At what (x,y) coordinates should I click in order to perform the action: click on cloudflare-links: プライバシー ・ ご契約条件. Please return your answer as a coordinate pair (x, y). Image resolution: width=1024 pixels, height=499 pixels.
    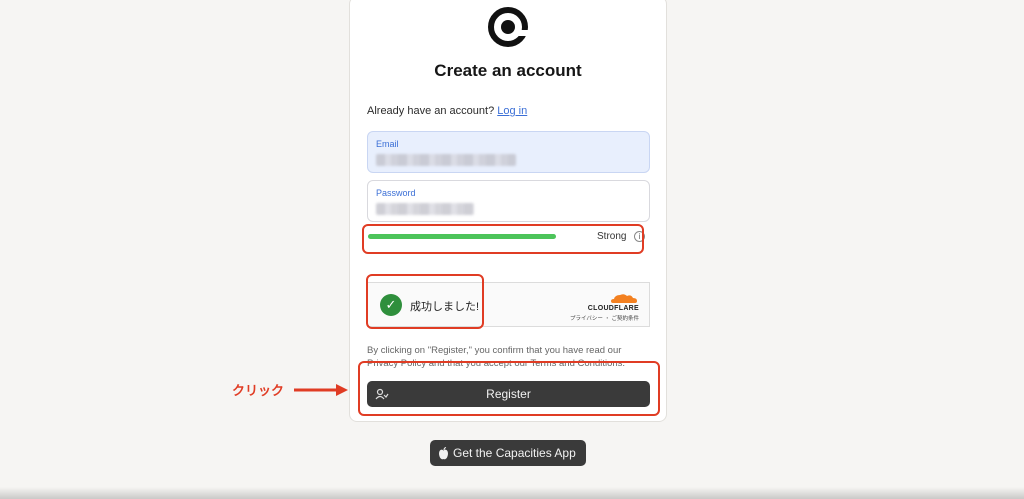
    Looking at the image, I should click on (604, 318).